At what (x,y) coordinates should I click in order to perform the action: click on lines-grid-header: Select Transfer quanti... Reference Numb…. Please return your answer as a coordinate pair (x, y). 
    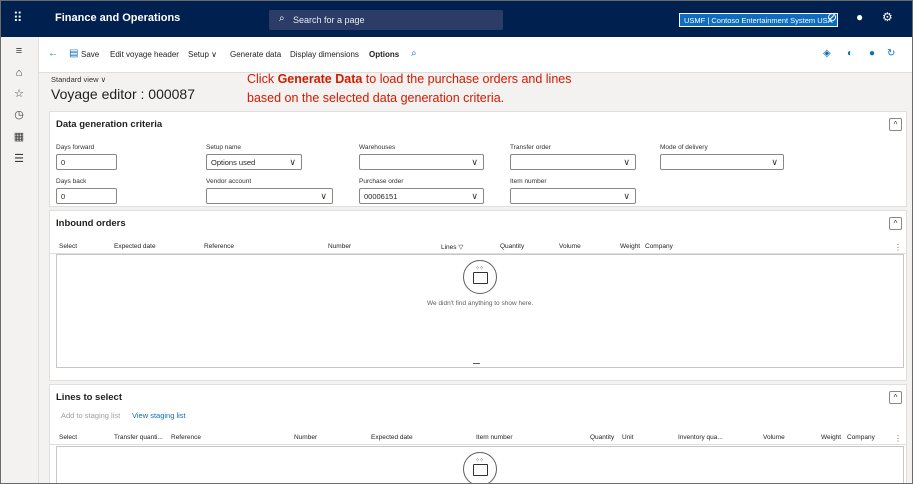
    Looking at the image, I should click on (478, 438).